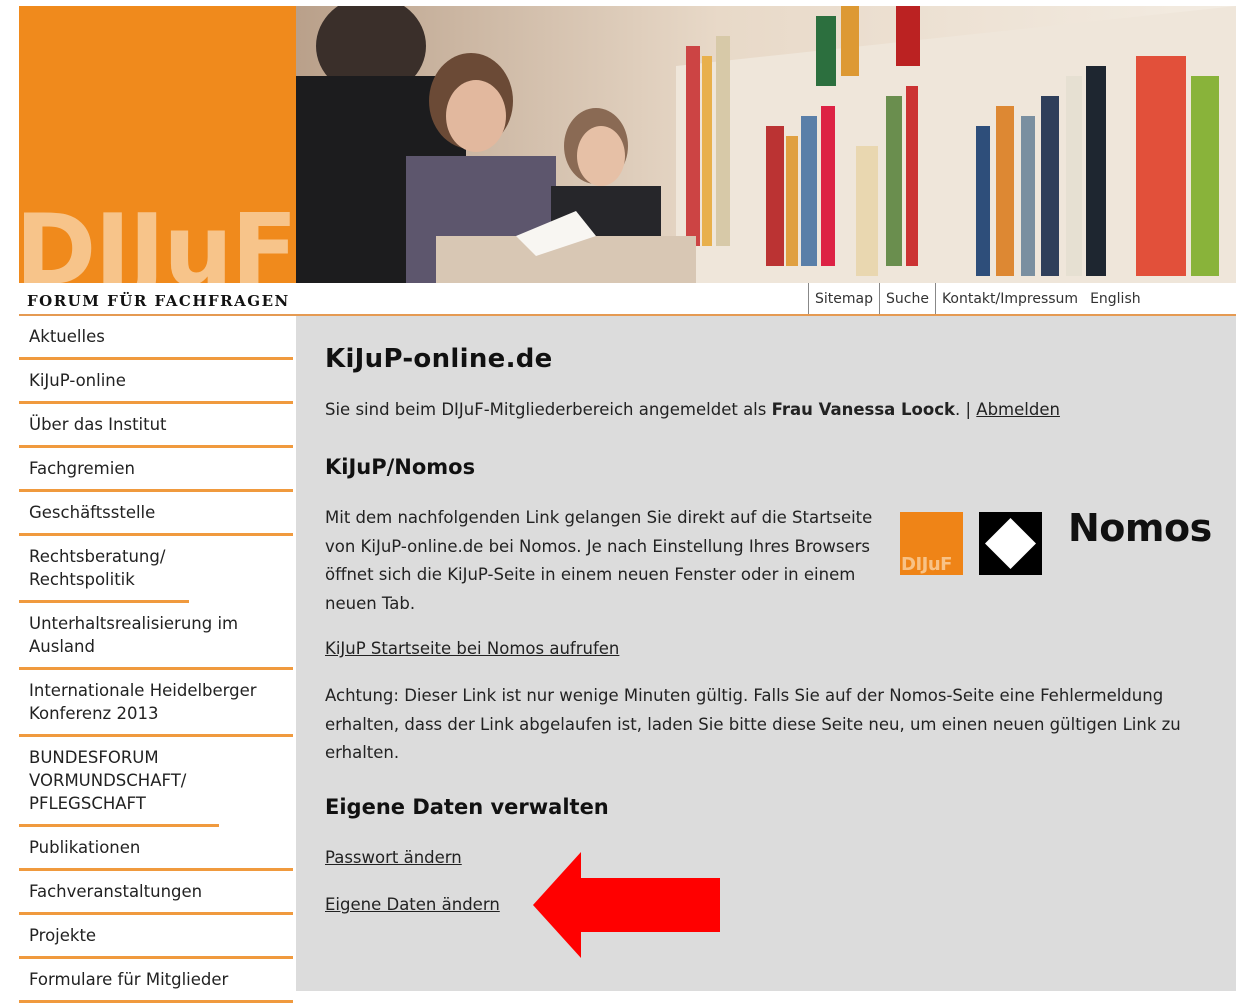 The width and height of the screenshot is (1258, 1003). What do you see at coordinates (119, 782) in the screenshot?
I see `sidebar-item-bundesforum: BUNDESFORUM VORMUNDSCHAFT/ PFLEGSCHAFT` at bounding box center [119, 782].